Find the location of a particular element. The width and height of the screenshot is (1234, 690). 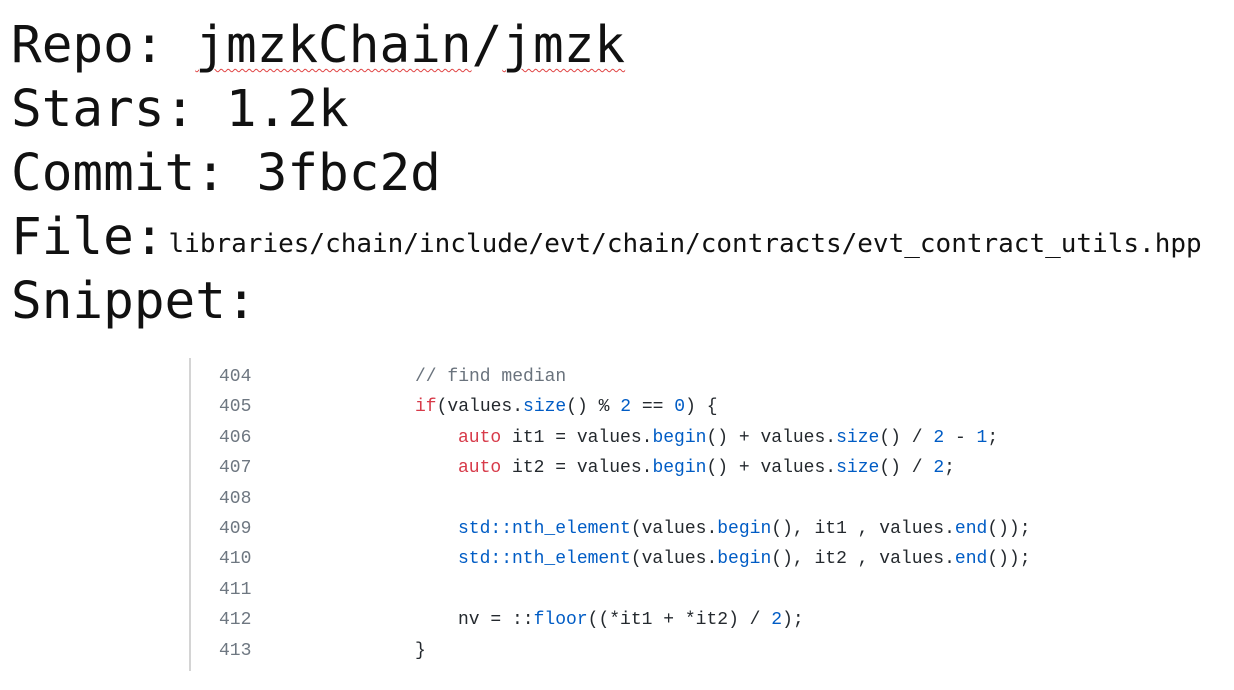

line-number: 412 is located at coordinates (235, 620).